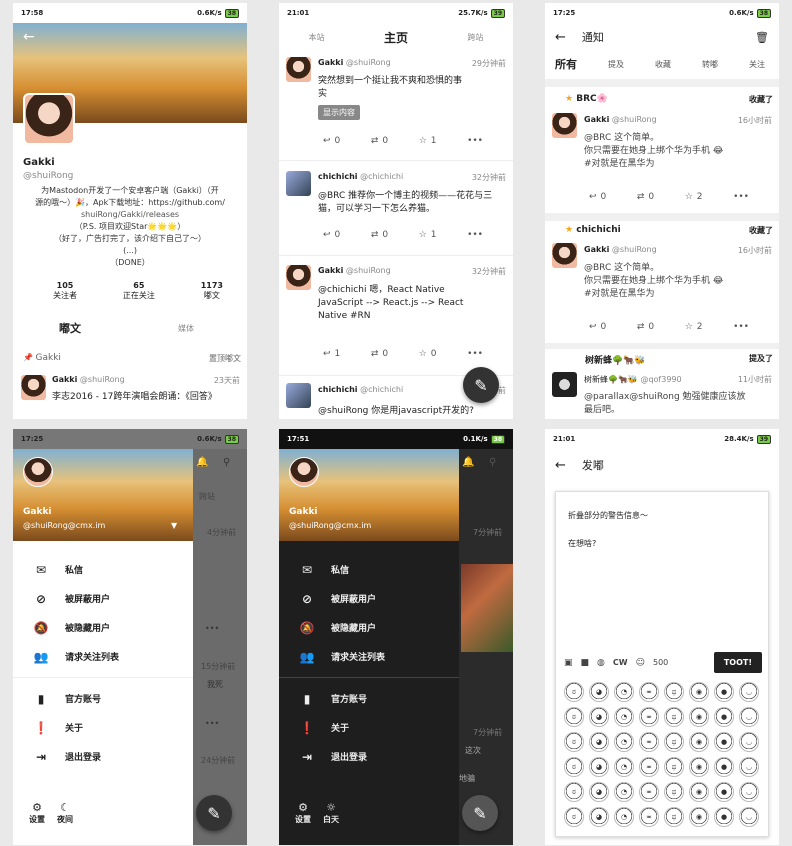 The image size is (792, 846). What do you see at coordinates (331, 354) in the screenshot?
I see `reply-button: ↩ 1` at bounding box center [331, 354].